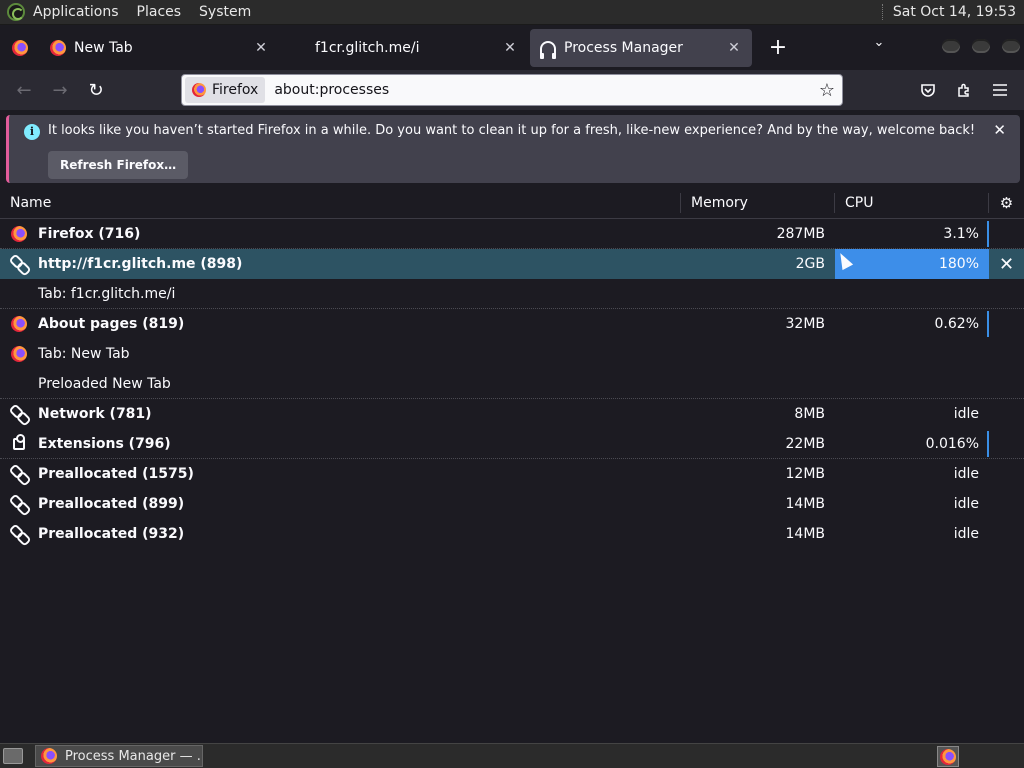 Image resolution: width=1024 pixels, height=768 pixels. Describe the element at coordinates (827, 90) in the screenshot. I see `bookmark-star-icon: ☆` at that location.